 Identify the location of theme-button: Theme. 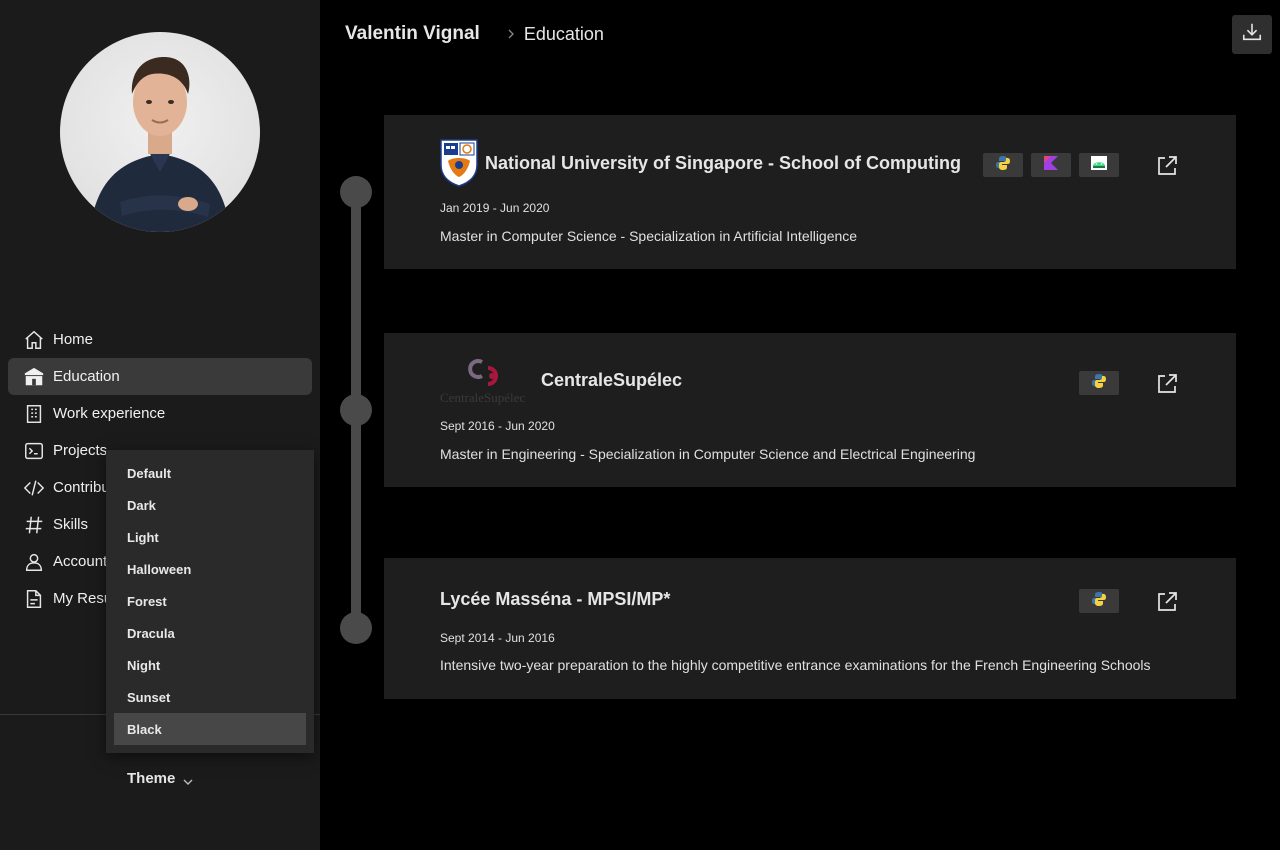
(160, 778).